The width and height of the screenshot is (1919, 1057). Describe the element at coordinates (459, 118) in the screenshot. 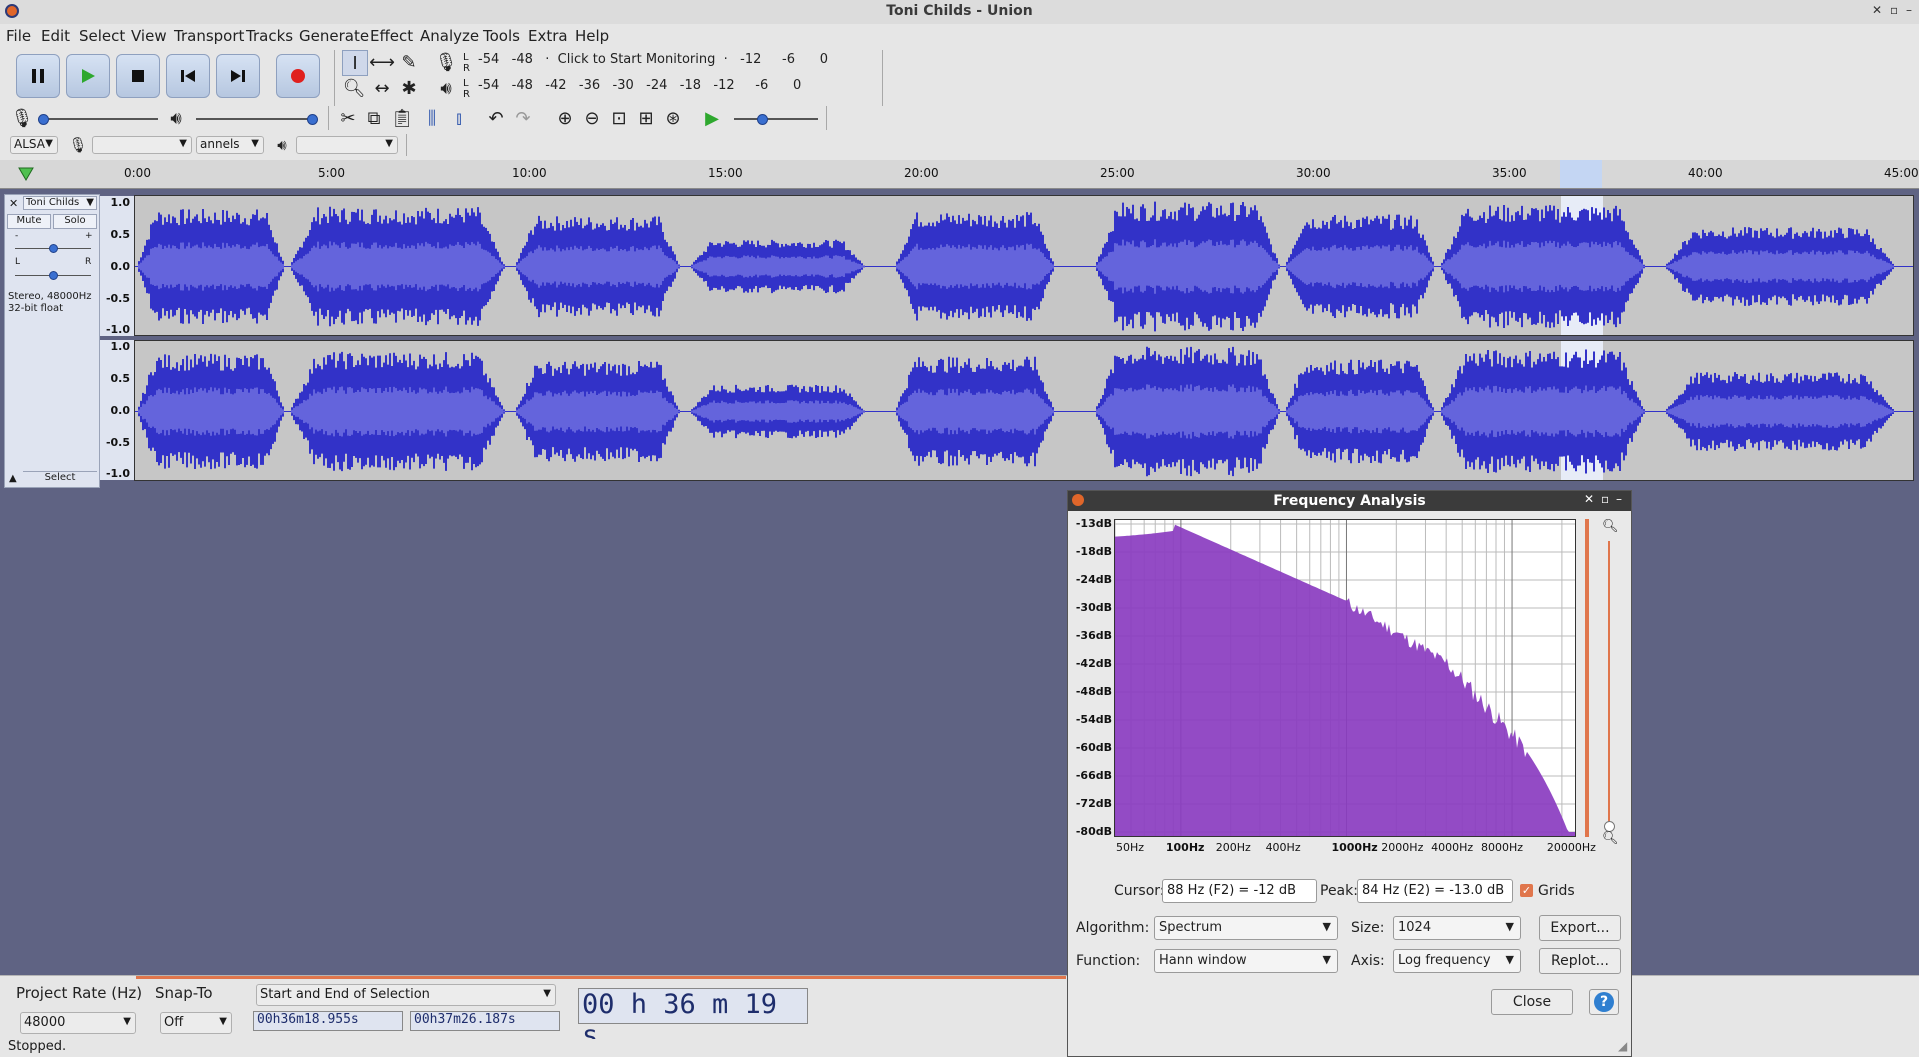

I see `silence-audio-icon: ⫾` at that location.